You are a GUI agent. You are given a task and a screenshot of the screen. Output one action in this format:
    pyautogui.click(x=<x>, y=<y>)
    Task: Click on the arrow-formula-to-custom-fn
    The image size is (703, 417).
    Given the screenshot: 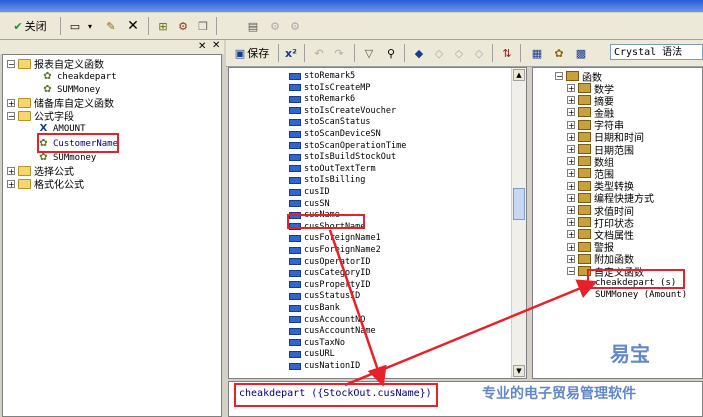 What is the action you would take?
    pyautogui.click(x=471, y=333)
    